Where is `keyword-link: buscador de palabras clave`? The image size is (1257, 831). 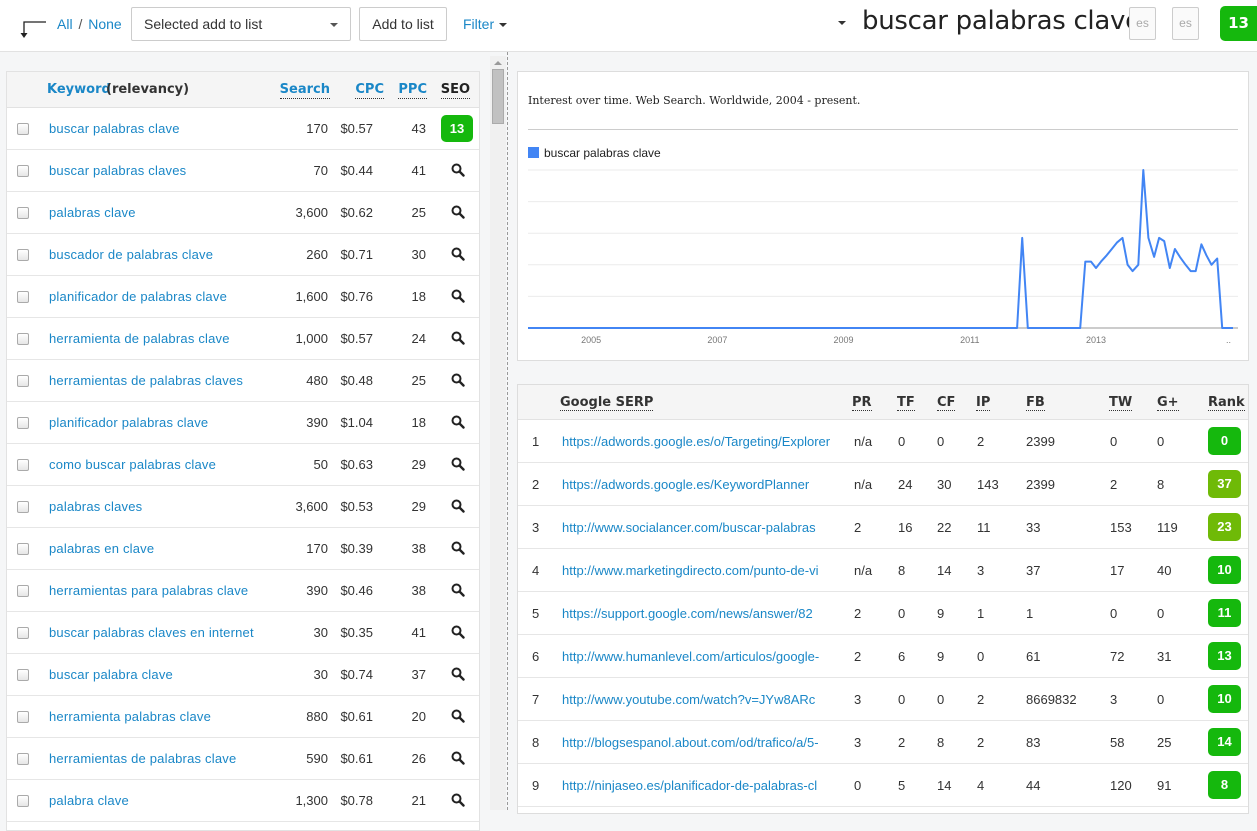
keyword-link: buscador de palabras clave is located at coordinates (131, 254).